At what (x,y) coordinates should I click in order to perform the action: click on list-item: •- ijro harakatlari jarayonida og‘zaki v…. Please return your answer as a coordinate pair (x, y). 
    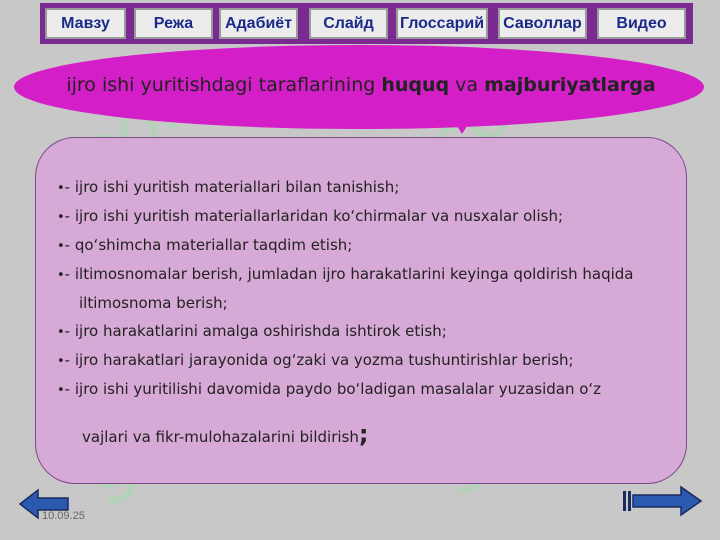
    Looking at the image, I should click on (315, 360).